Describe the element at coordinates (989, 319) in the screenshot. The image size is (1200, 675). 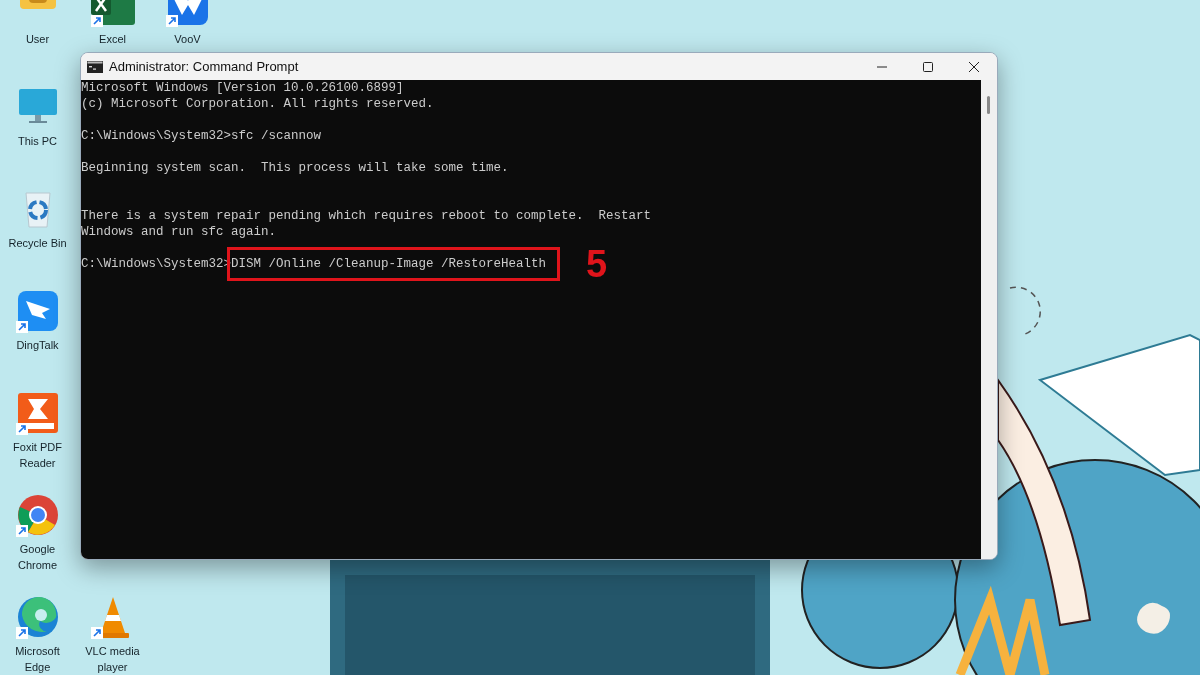
I see `scrollbar` at that location.